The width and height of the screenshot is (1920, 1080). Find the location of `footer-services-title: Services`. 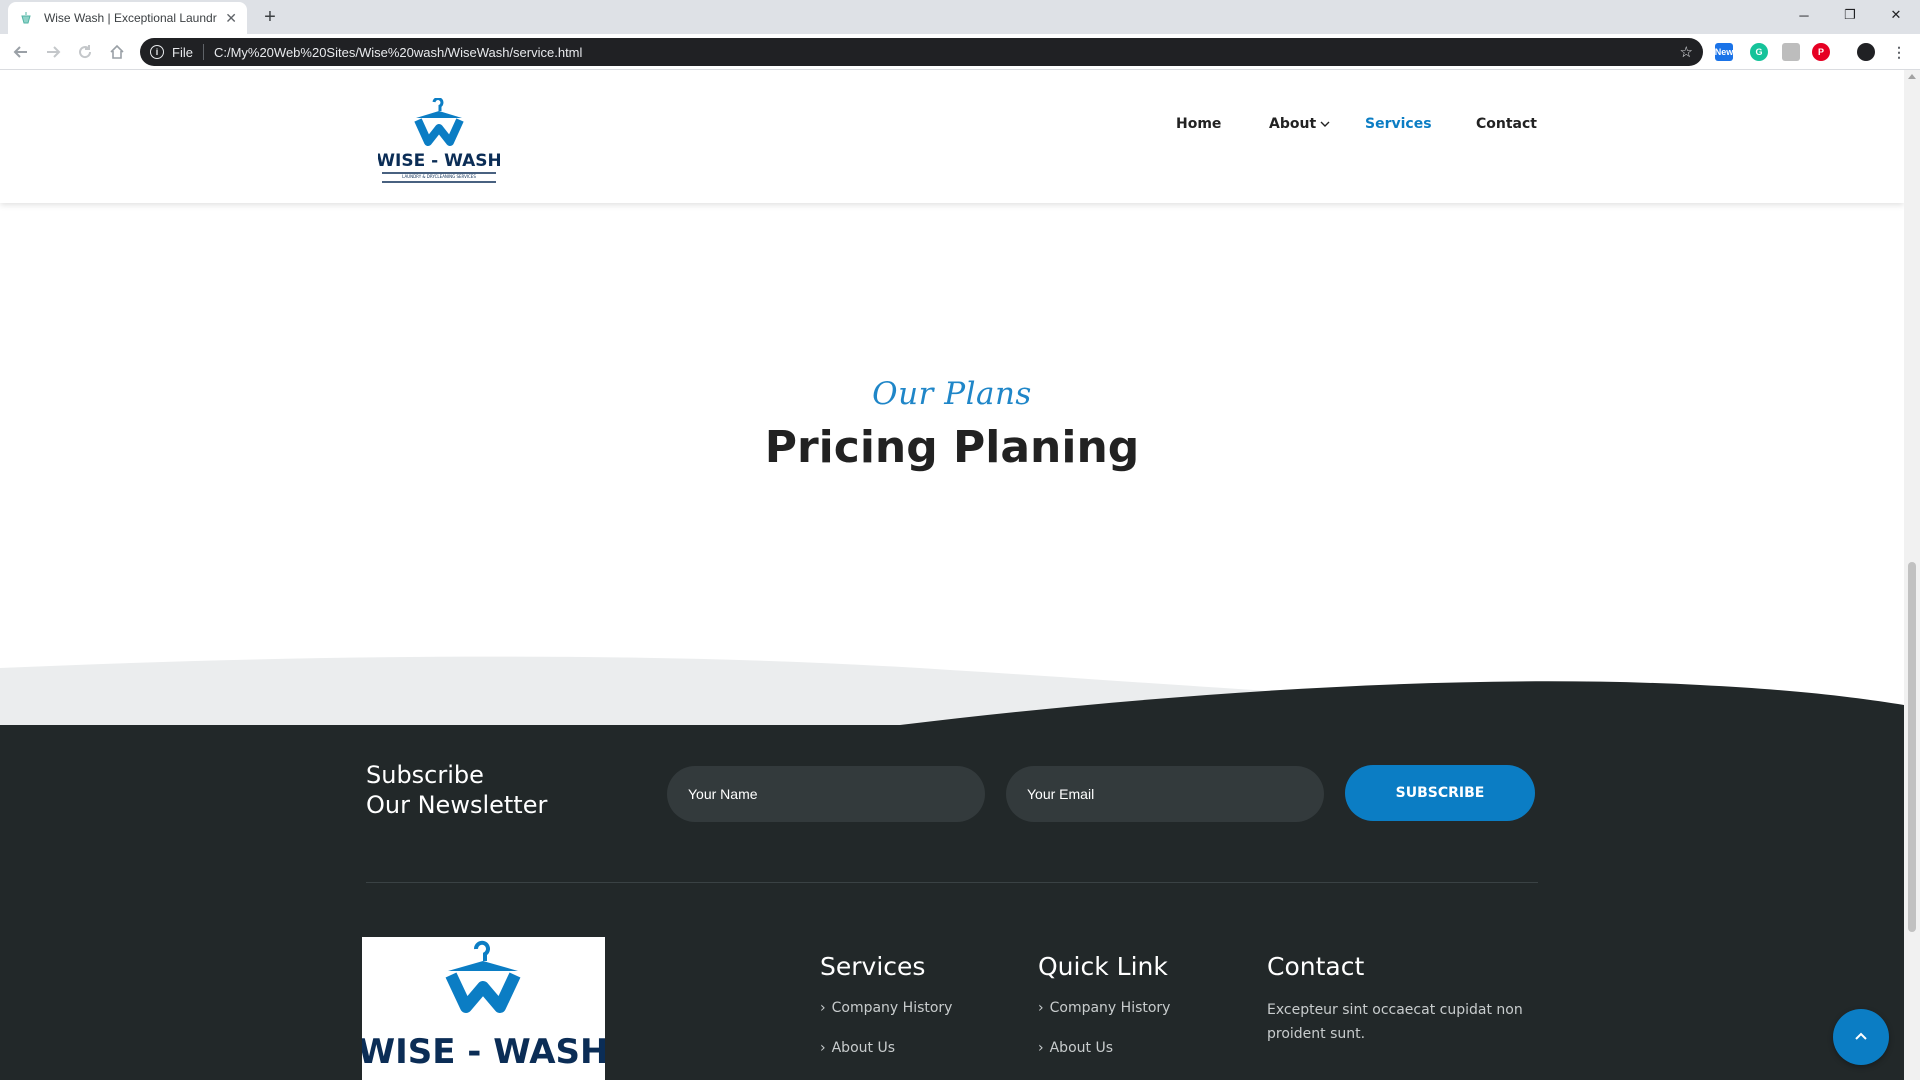

footer-services-title: Services is located at coordinates (873, 966).